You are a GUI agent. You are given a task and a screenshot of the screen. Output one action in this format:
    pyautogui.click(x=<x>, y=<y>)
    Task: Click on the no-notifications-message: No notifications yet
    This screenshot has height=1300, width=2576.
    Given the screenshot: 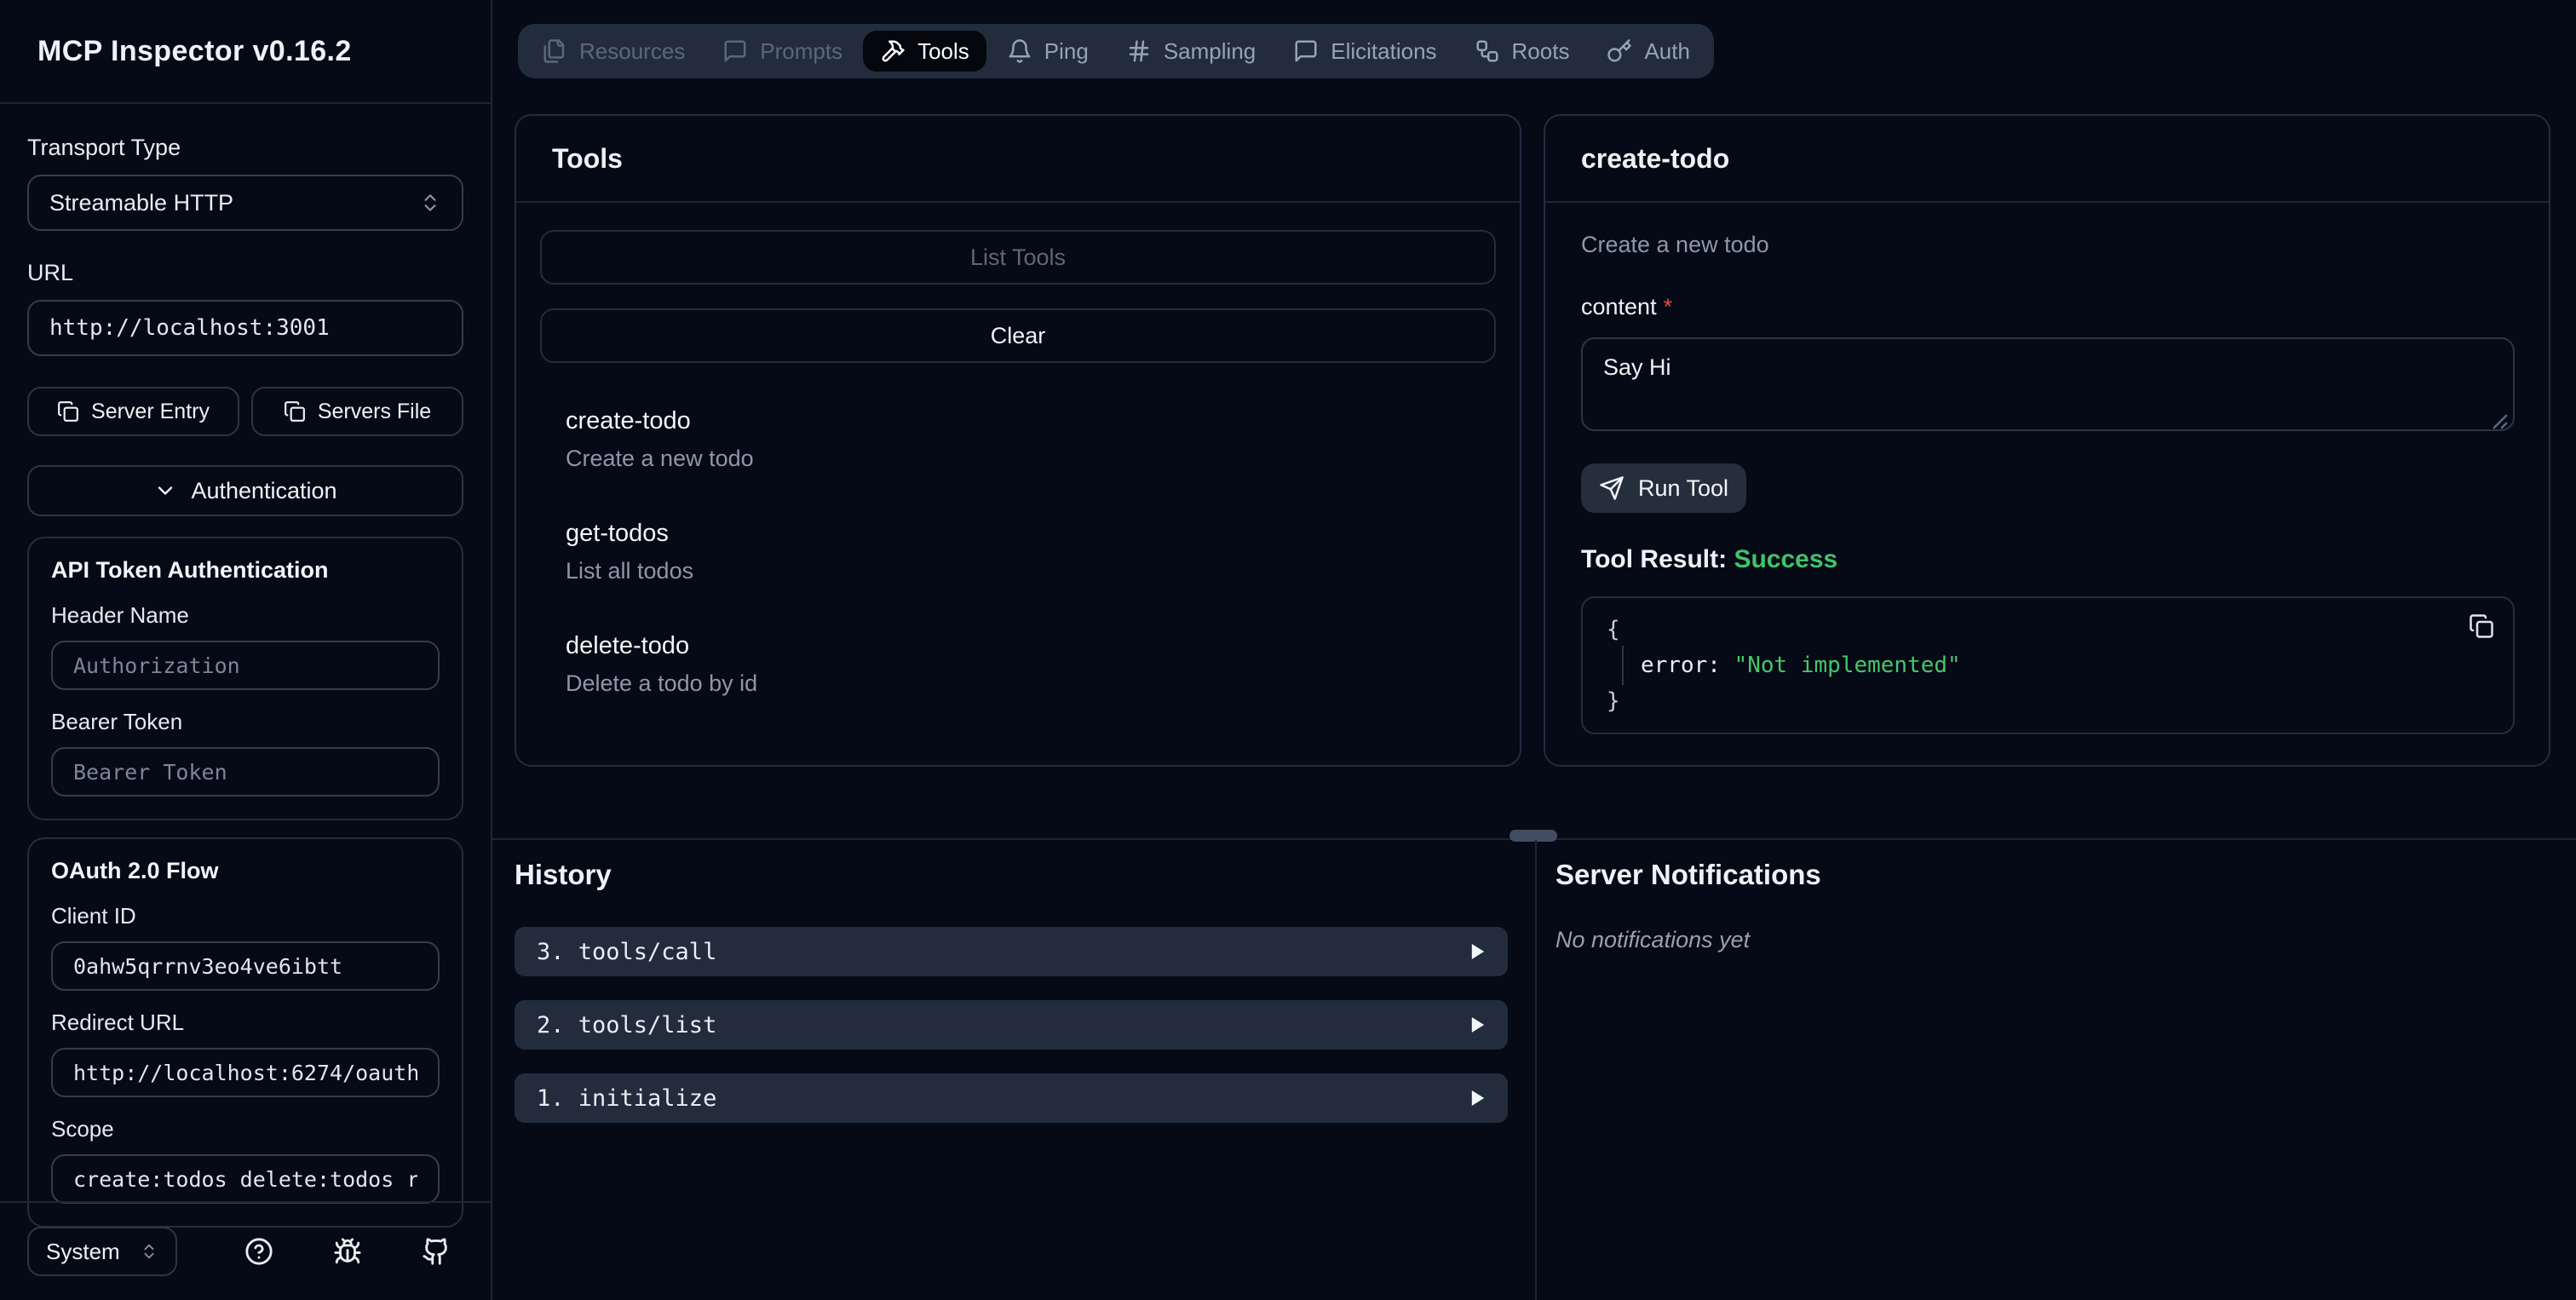 What is the action you would take?
    pyautogui.click(x=1653, y=939)
    